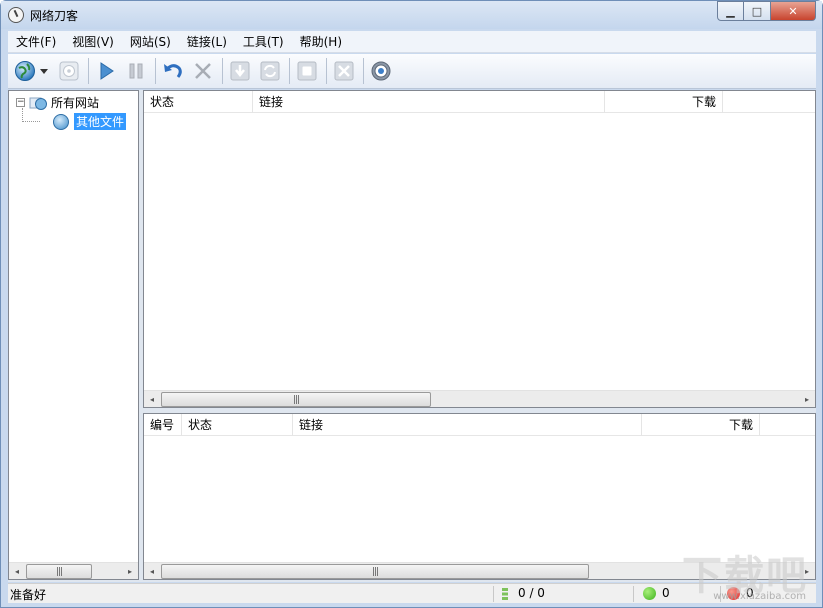 The height and width of the screenshot is (608, 823). Describe the element at coordinates (666, 593) in the screenshot. I see `success-count: 0` at that location.